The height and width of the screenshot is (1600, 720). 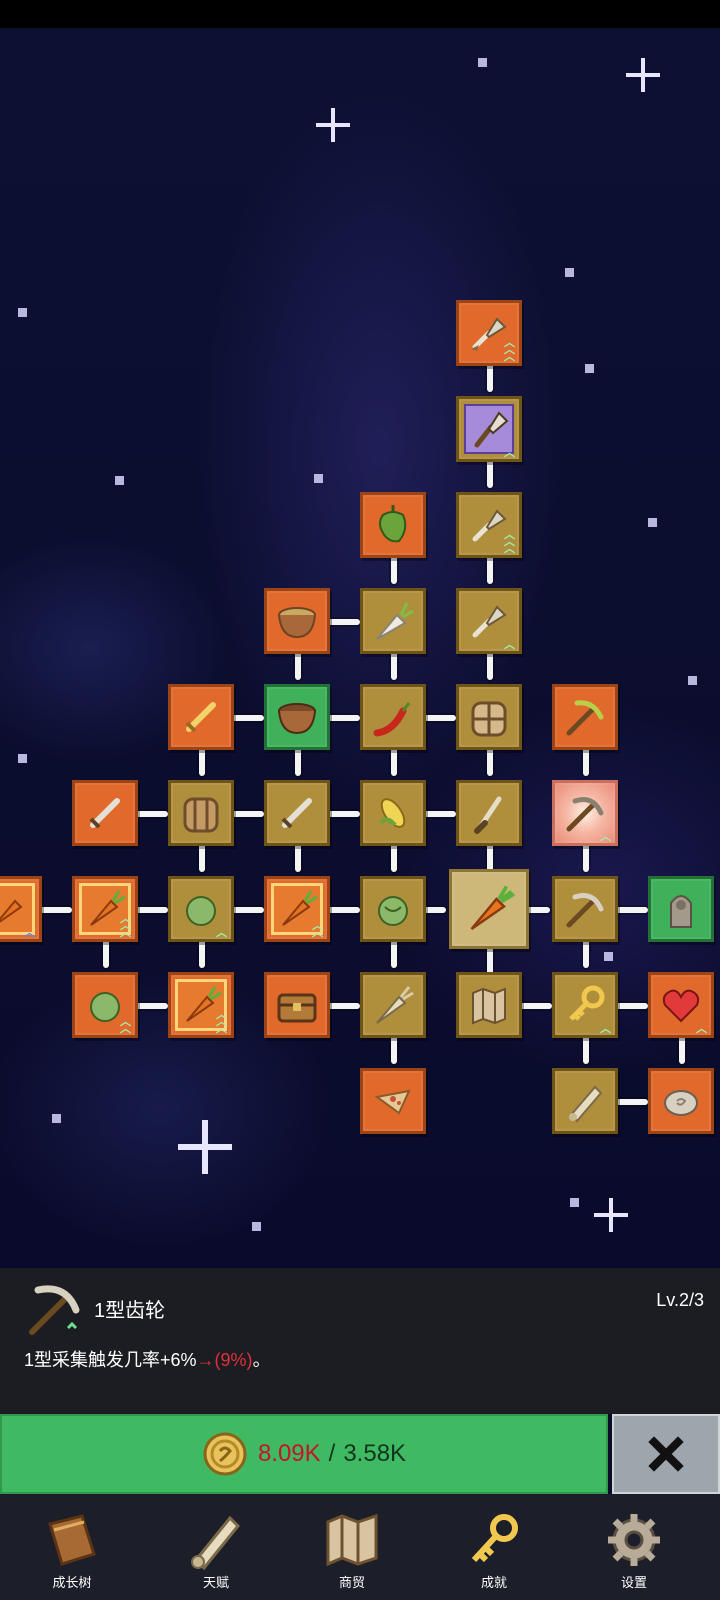 I want to click on stone-icon, so click(x=681, y=1103).